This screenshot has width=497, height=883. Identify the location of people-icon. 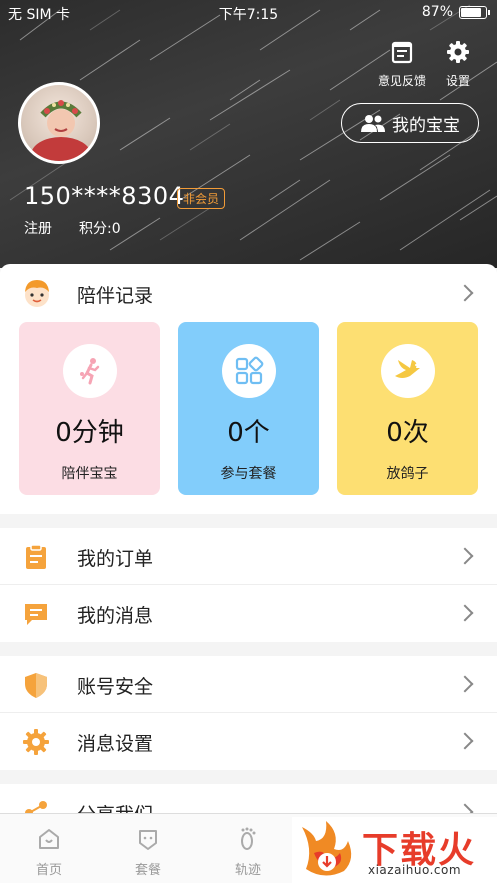
(373, 123).